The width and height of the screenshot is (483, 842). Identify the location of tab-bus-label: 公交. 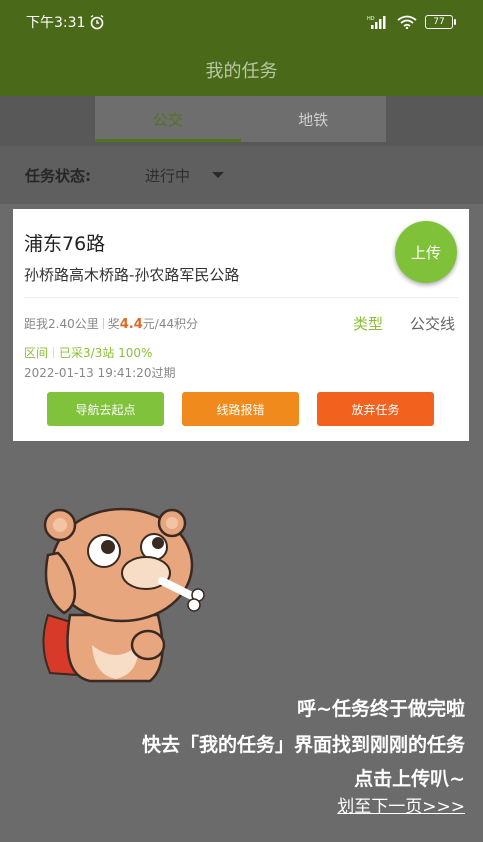
(167, 119).